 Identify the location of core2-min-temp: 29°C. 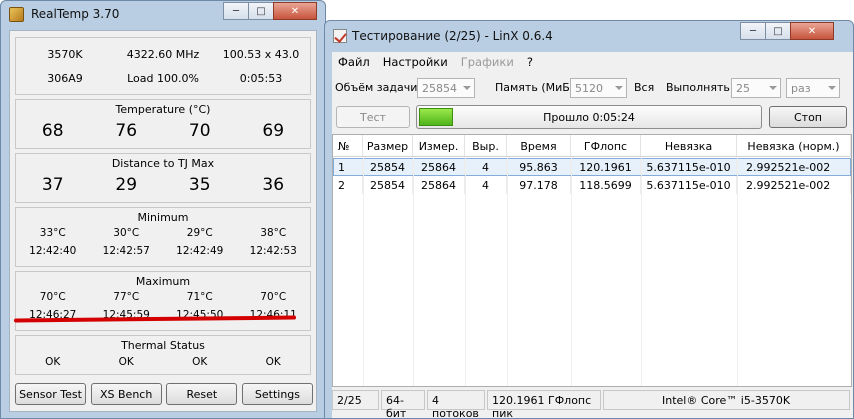
(199, 233).